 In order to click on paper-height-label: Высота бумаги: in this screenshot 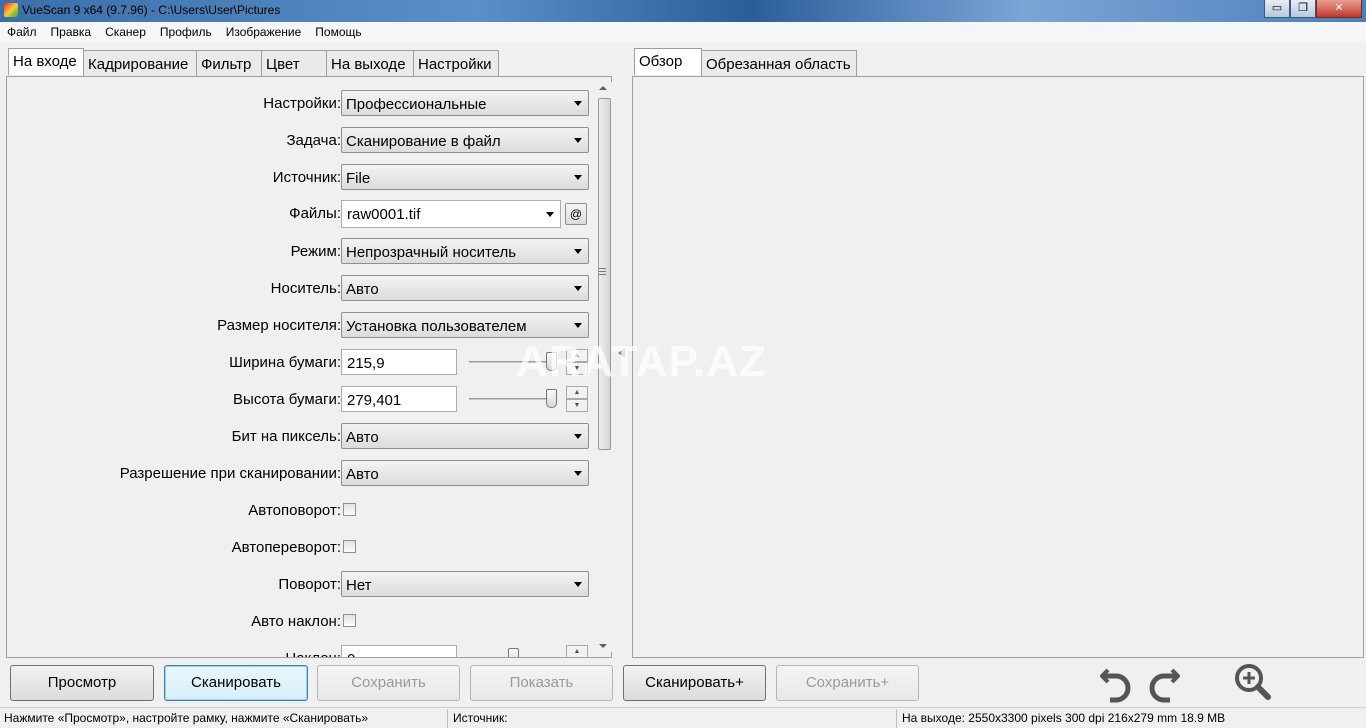, I will do `click(287, 399)`.